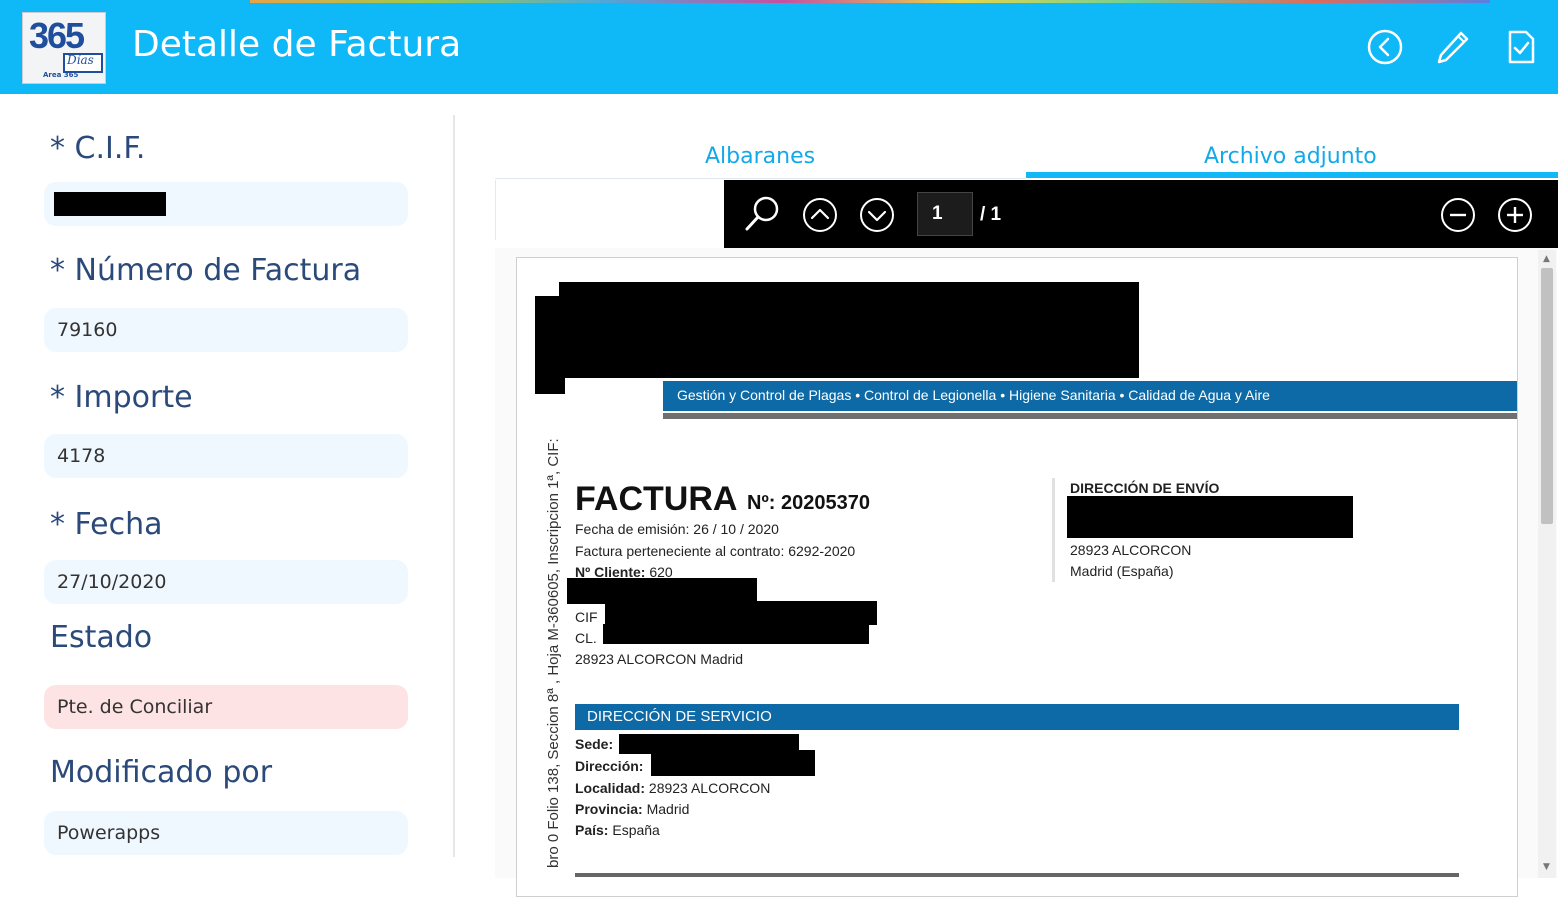  What do you see at coordinates (760, 156) in the screenshot?
I see `tab-albaranes: Albaranes` at bounding box center [760, 156].